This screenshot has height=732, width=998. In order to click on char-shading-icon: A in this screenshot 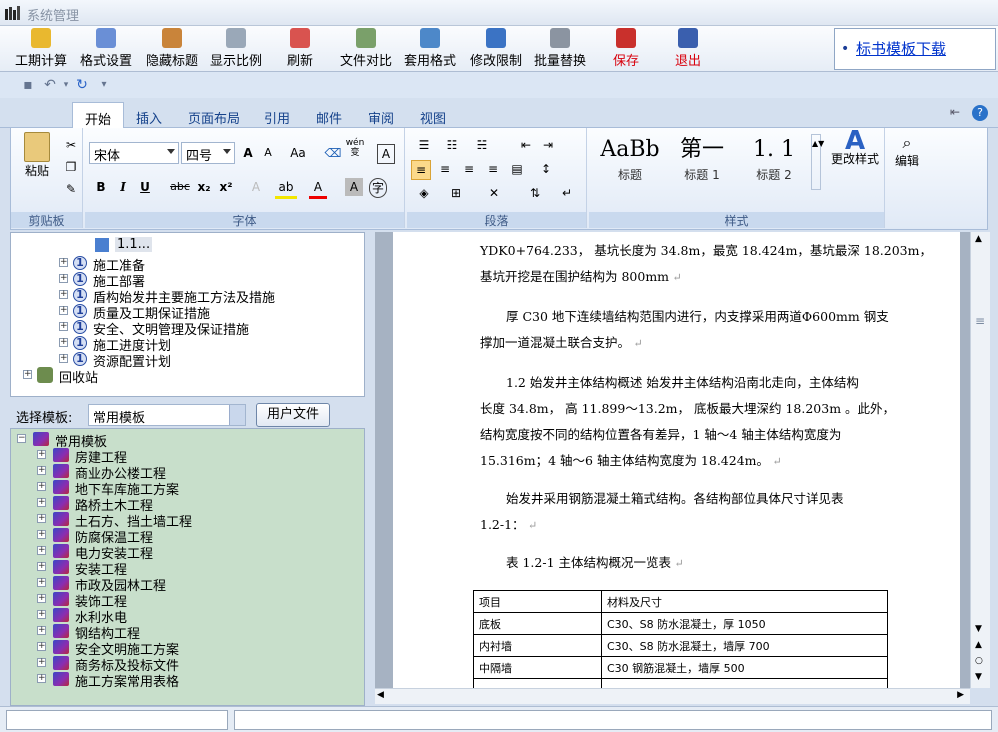, I will do `click(354, 187)`.